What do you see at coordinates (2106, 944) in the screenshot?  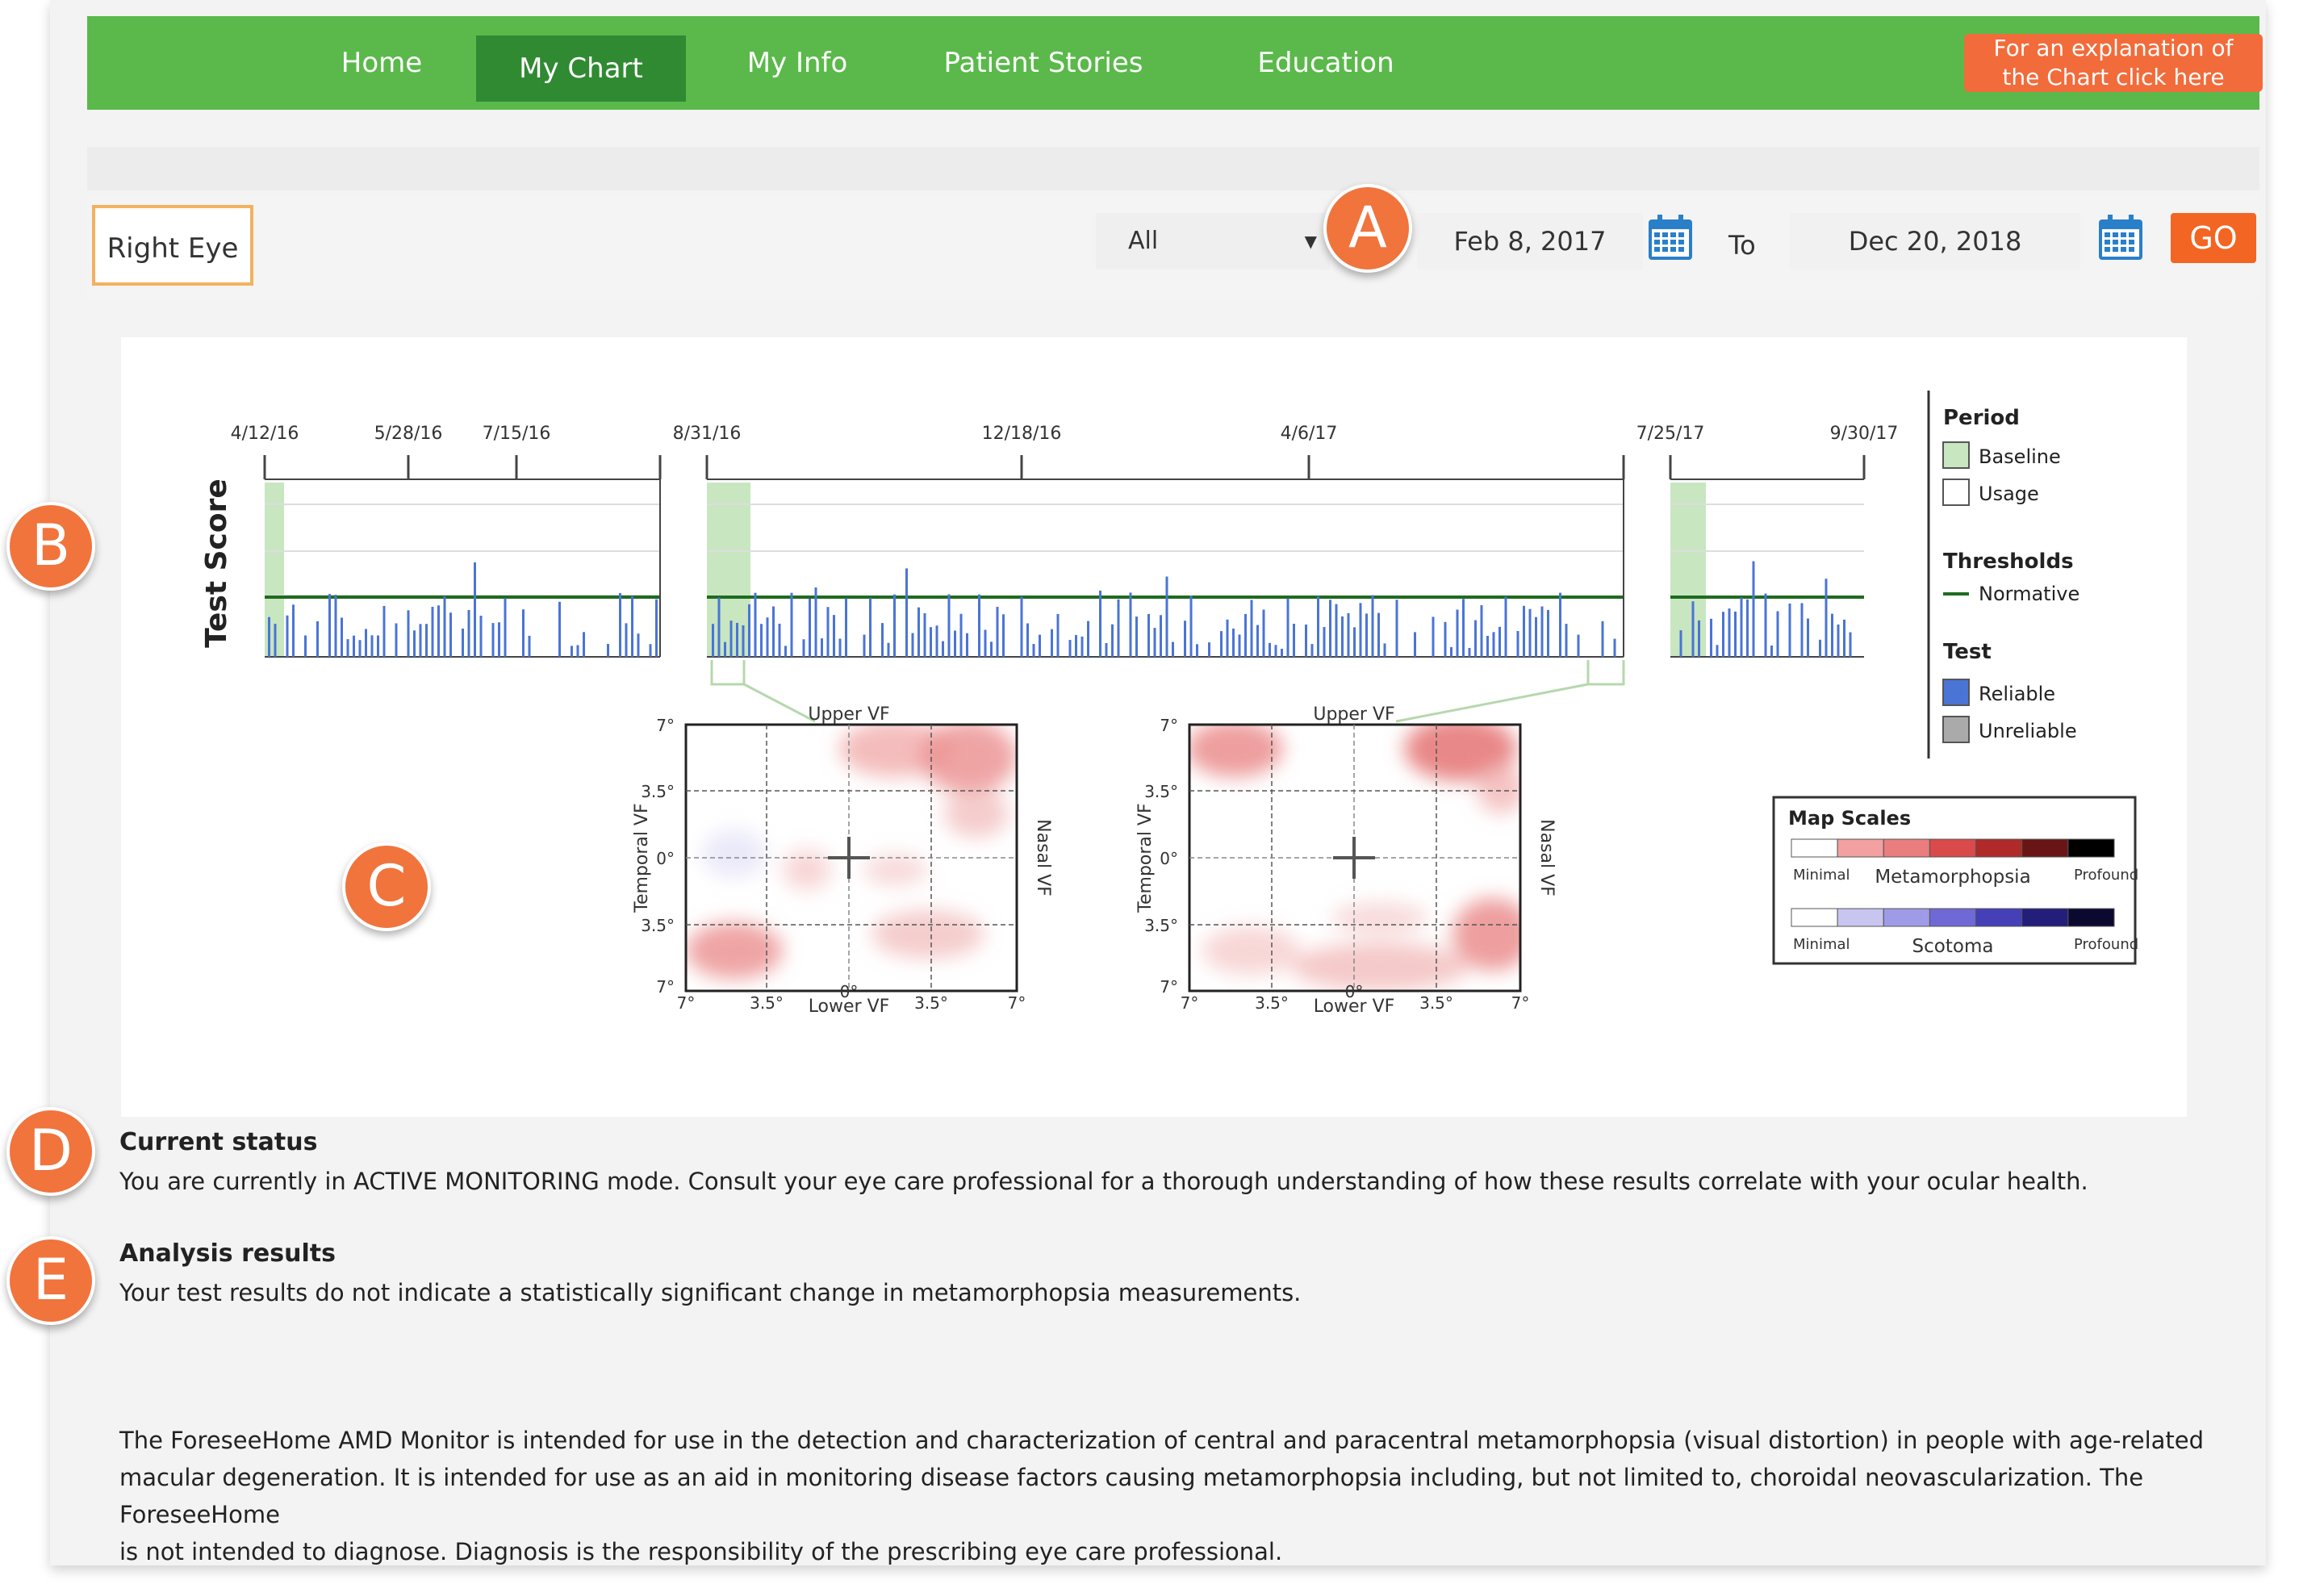 I see `scotoma-profound-label: Profound` at bounding box center [2106, 944].